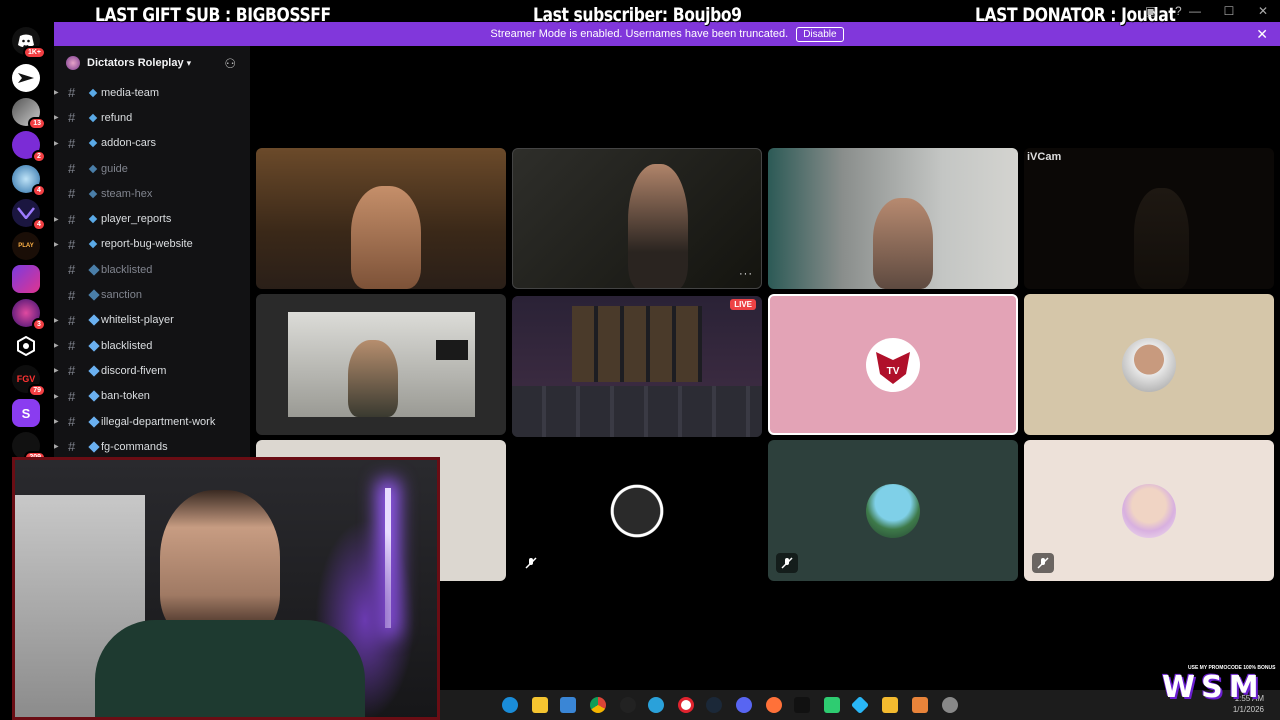 This screenshot has width=1280, height=720. I want to click on streamer-webcam, so click(226, 588).